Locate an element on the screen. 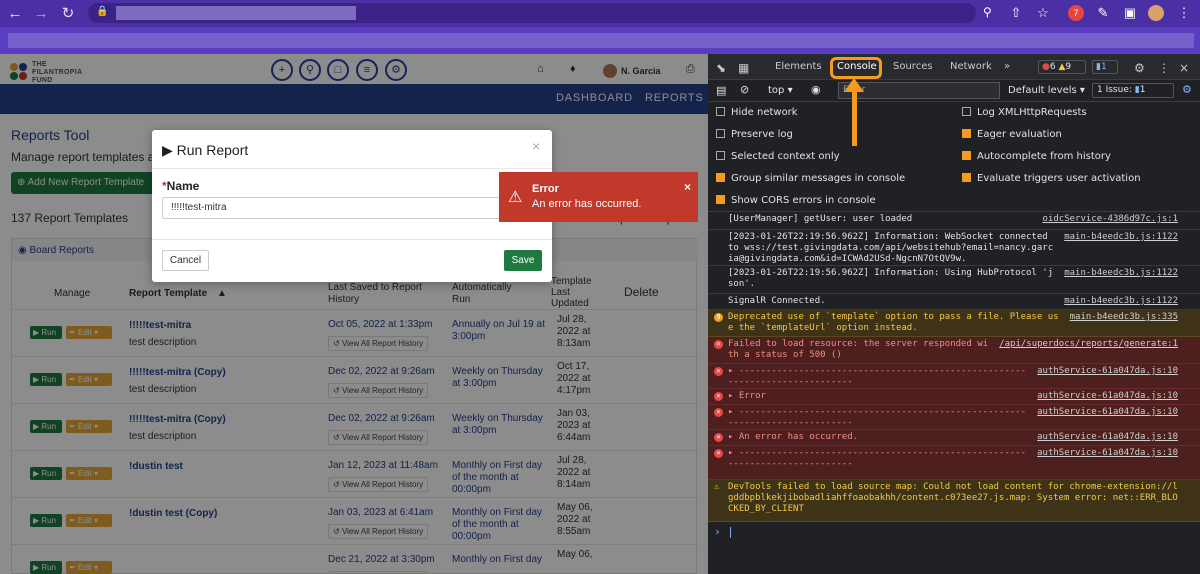  console-option: Group similar messages in console is located at coordinates (810, 178).